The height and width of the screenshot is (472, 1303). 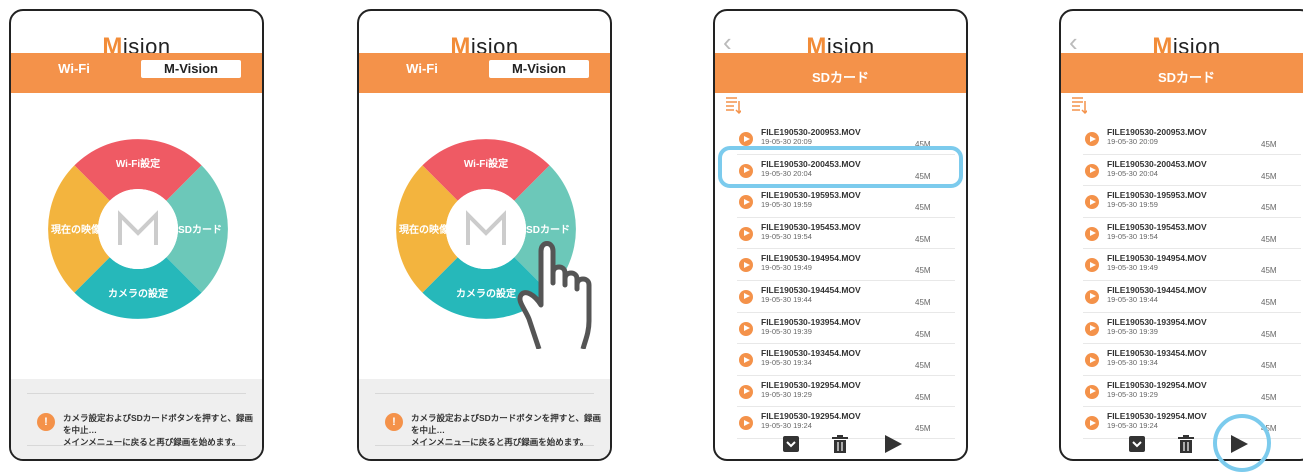 What do you see at coordinates (811, 321) in the screenshot?
I see `file-name: FILE190530-193954.MOV` at bounding box center [811, 321].